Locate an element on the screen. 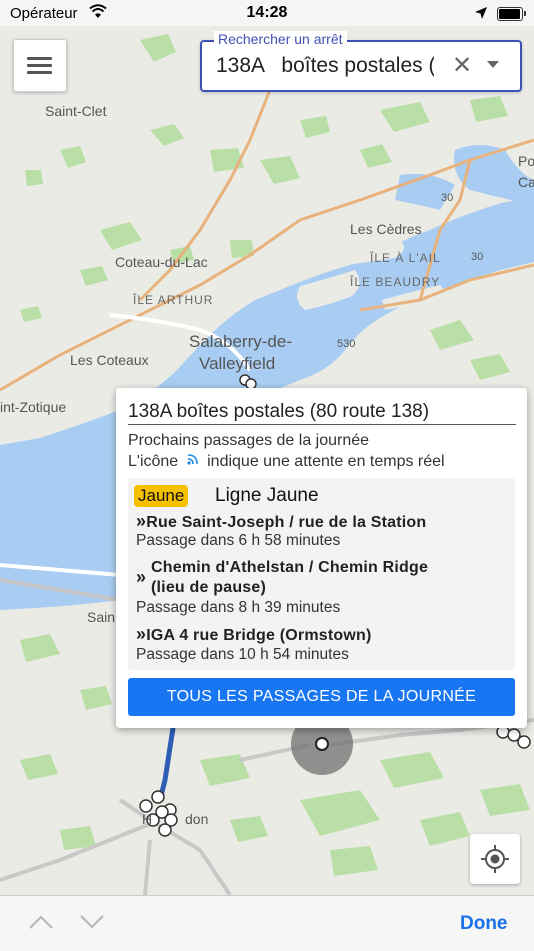  chevron-down-icon is located at coordinates (92, 922).